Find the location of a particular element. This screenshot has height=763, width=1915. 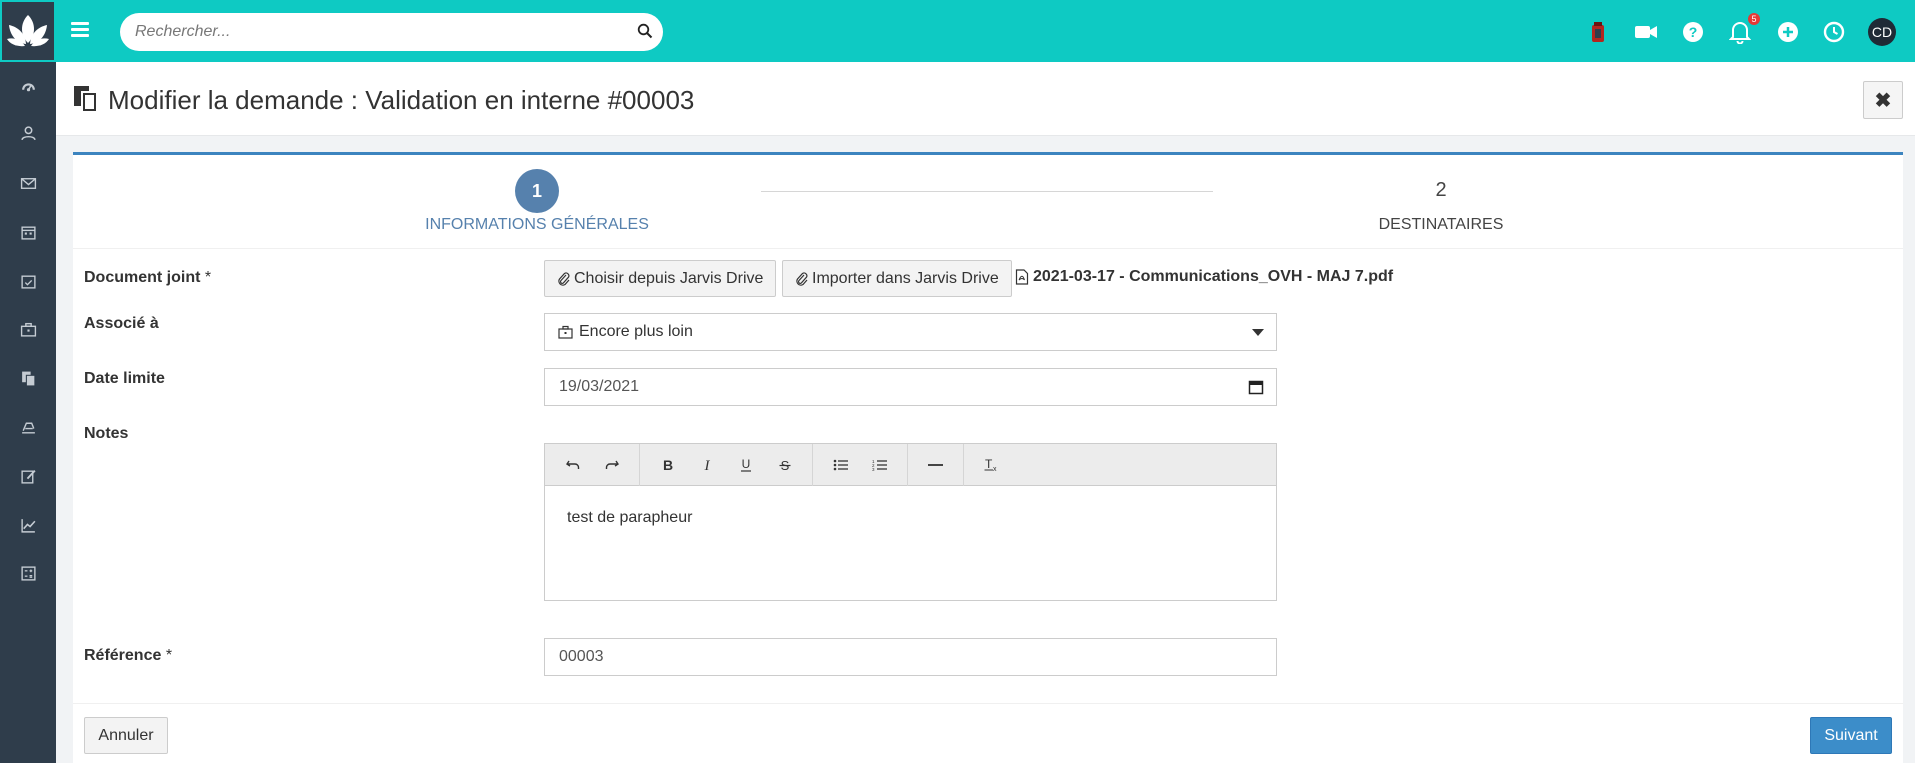

strikethrough-button: S is located at coordinates (784, 465).